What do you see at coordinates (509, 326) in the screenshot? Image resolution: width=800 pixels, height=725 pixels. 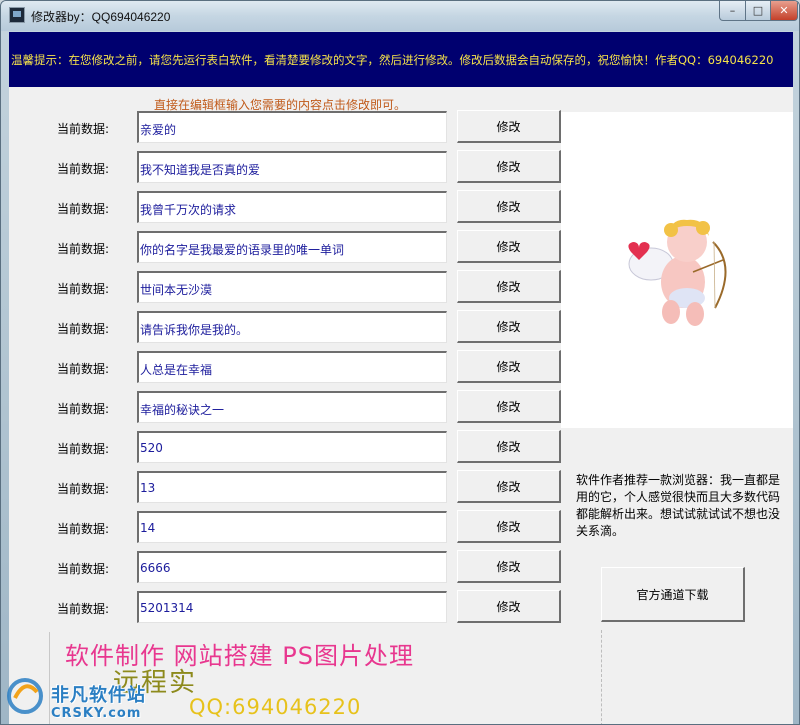 I see `modify-button-6: 修改` at bounding box center [509, 326].